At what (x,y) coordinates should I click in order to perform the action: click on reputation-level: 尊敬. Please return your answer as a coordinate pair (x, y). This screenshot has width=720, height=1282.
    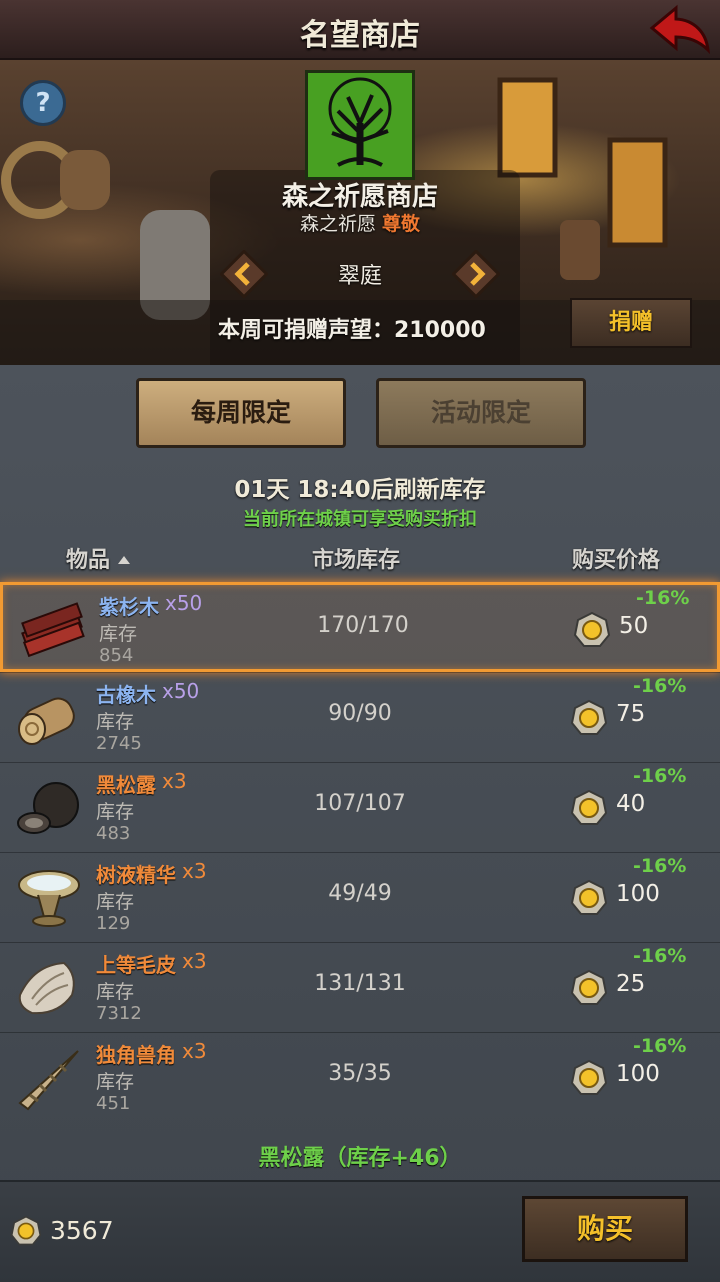
    Looking at the image, I should click on (401, 224).